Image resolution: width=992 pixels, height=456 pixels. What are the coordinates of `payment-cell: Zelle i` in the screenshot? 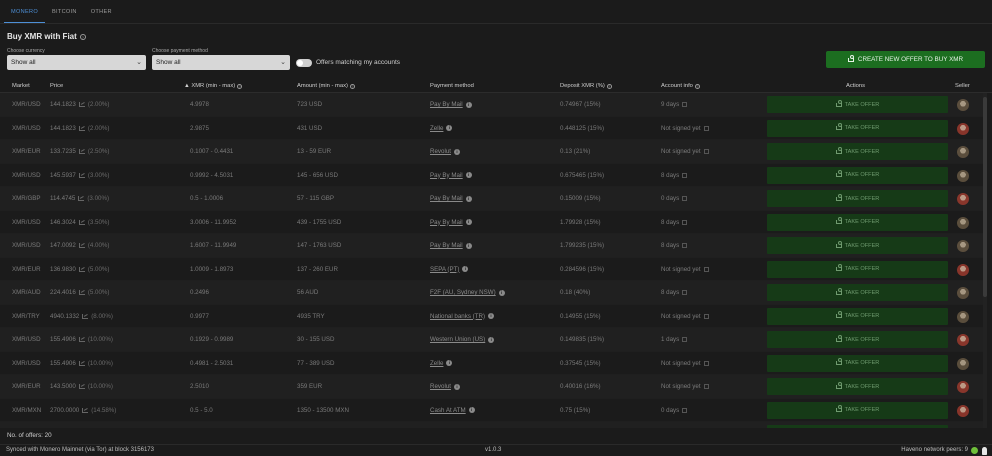 It's located at (441, 363).